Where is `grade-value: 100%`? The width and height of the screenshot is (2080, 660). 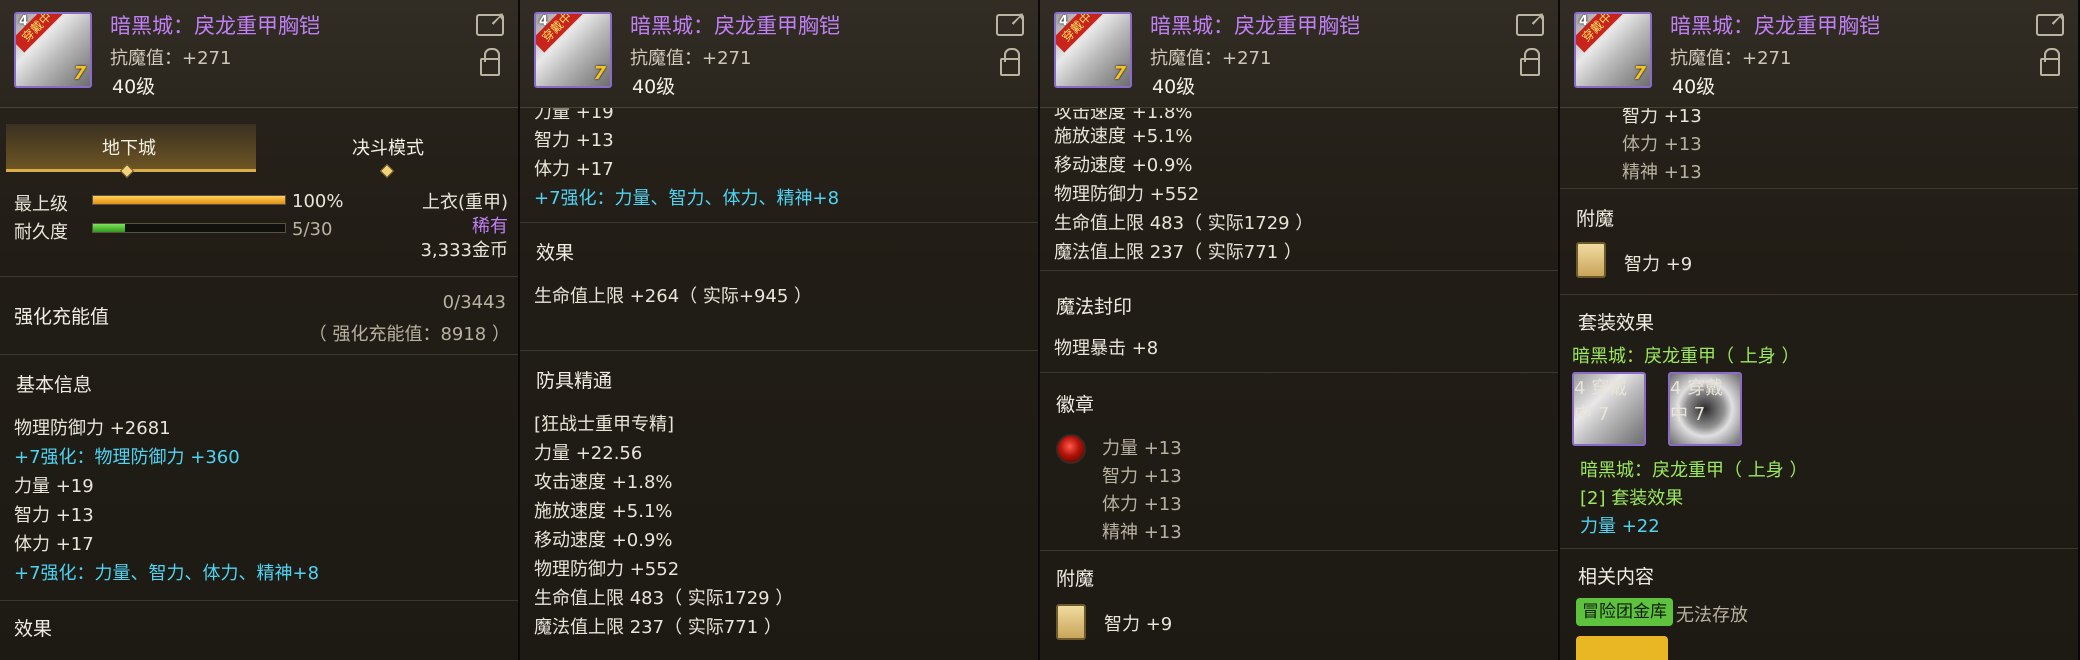 grade-value: 100% is located at coordinates (318, 201).